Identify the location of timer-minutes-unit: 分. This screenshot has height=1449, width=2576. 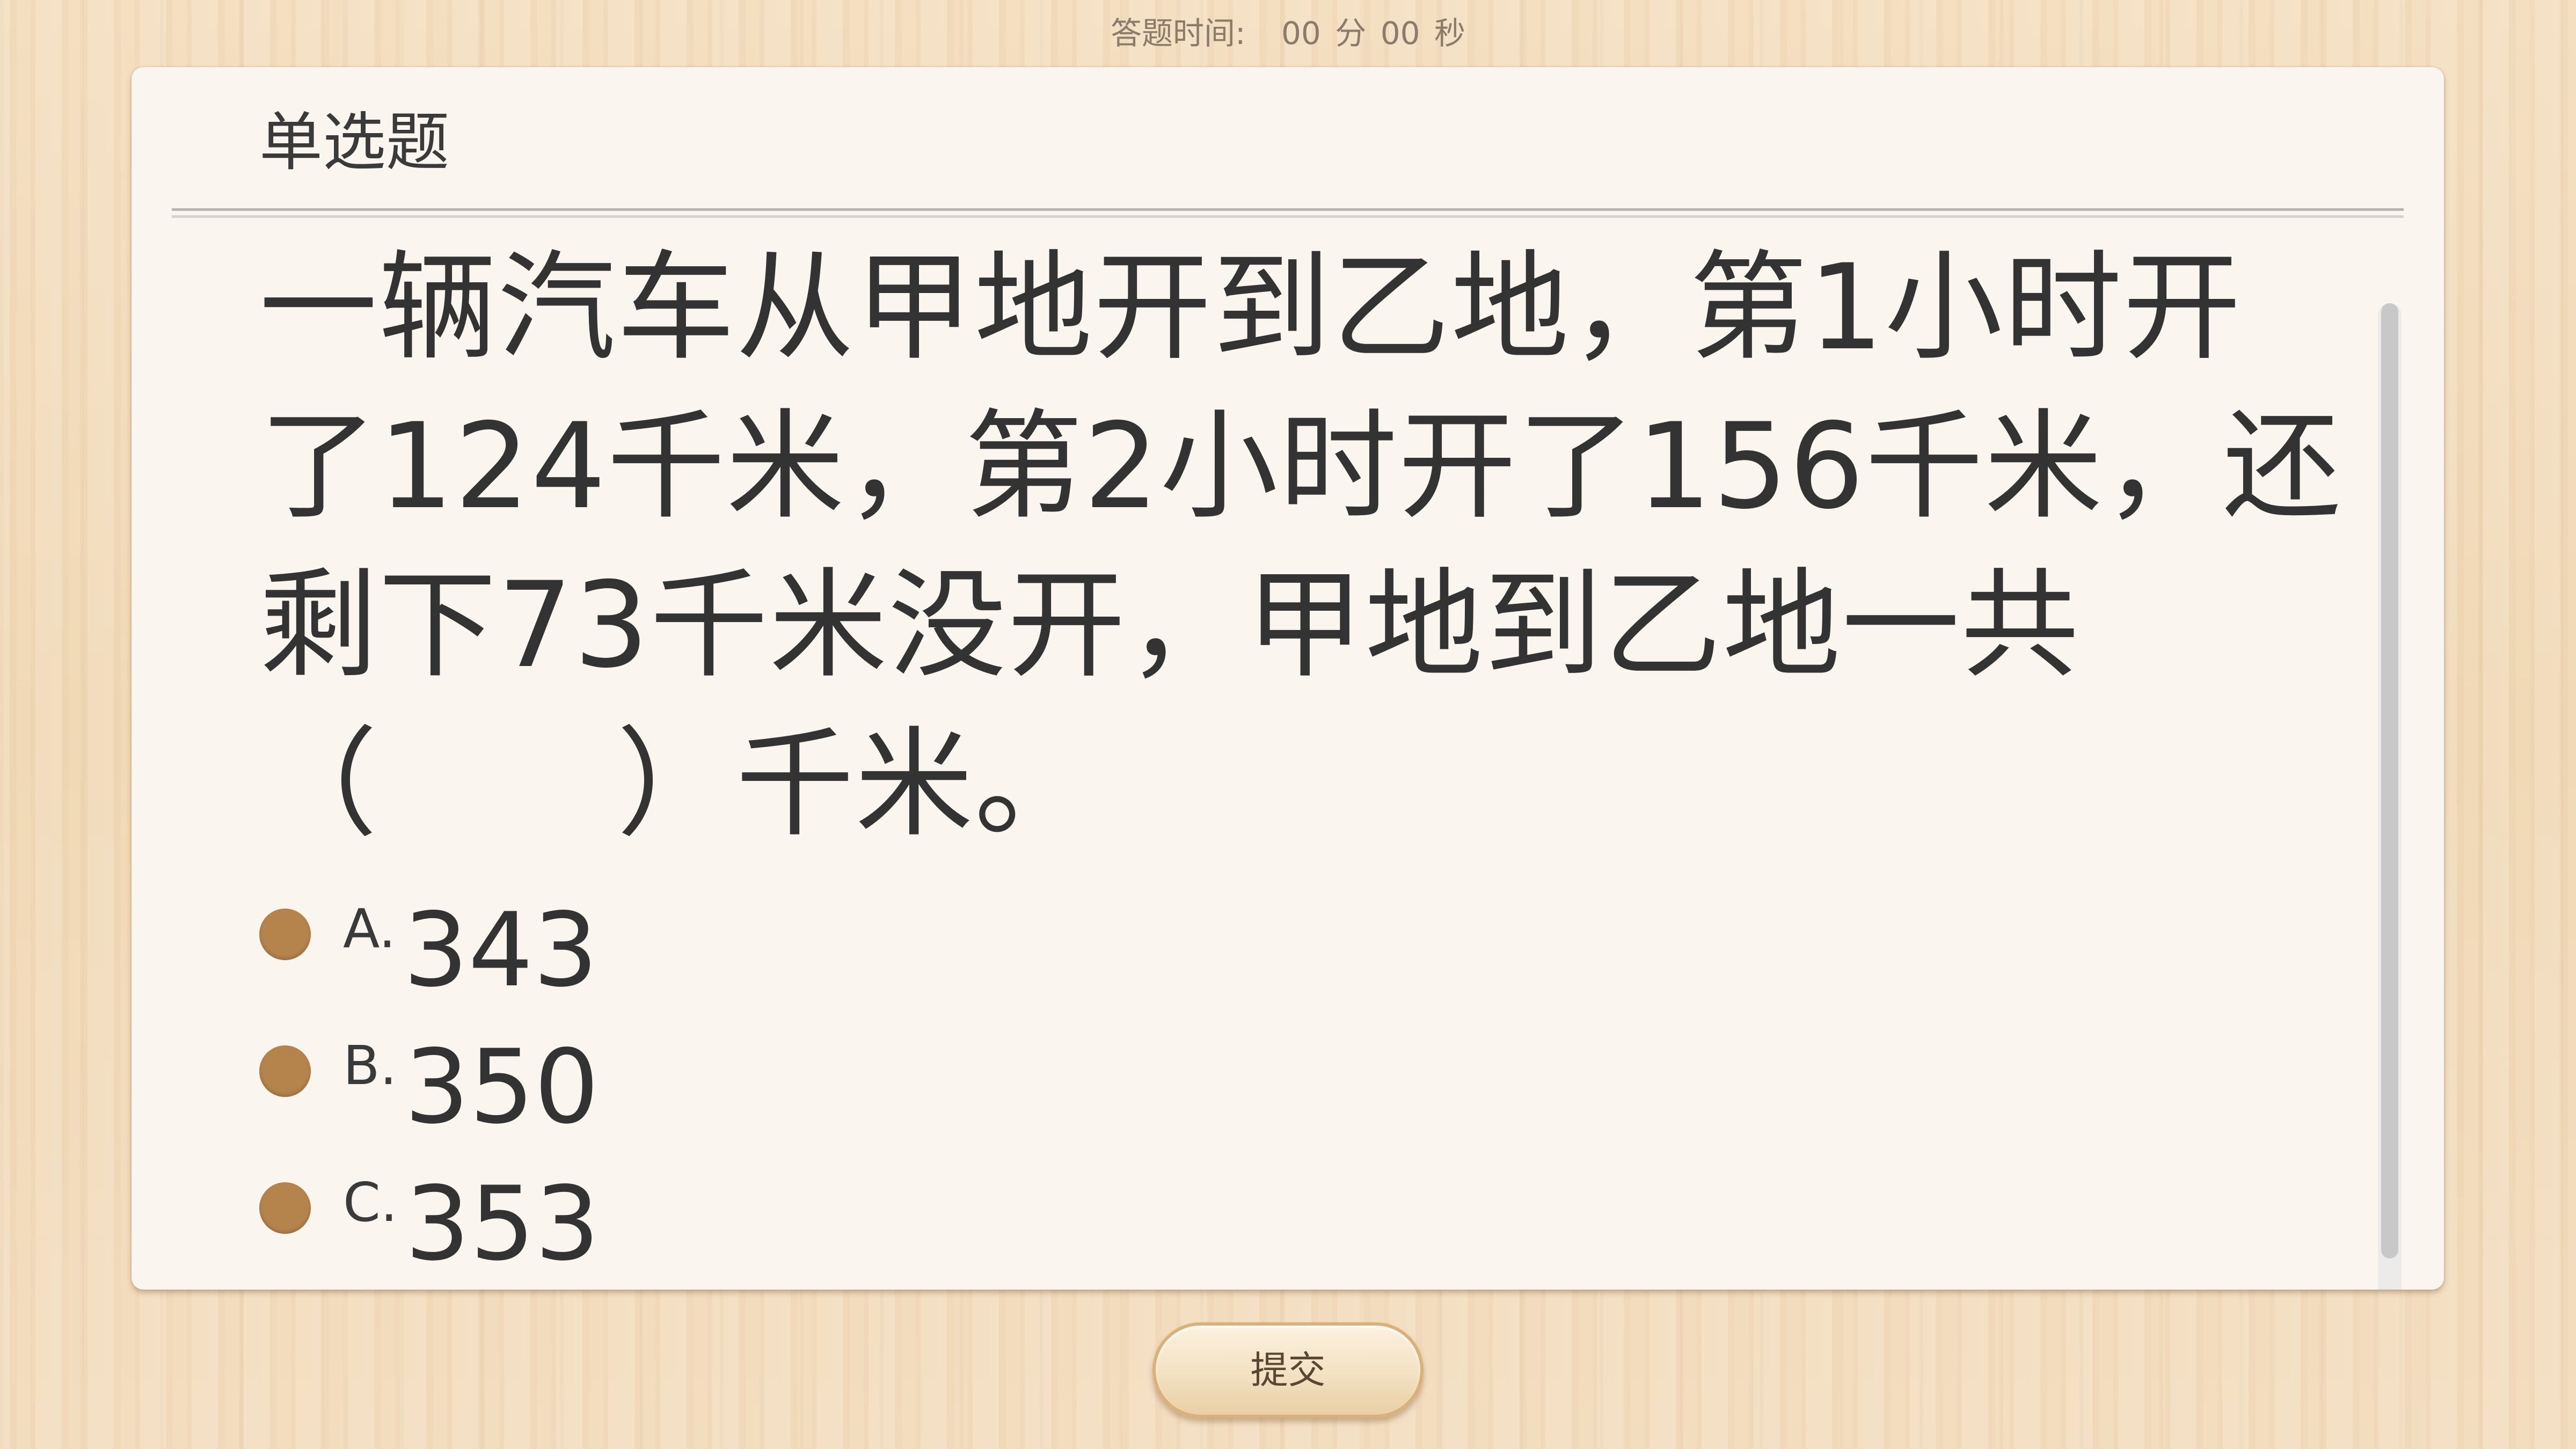
(1351, 33).